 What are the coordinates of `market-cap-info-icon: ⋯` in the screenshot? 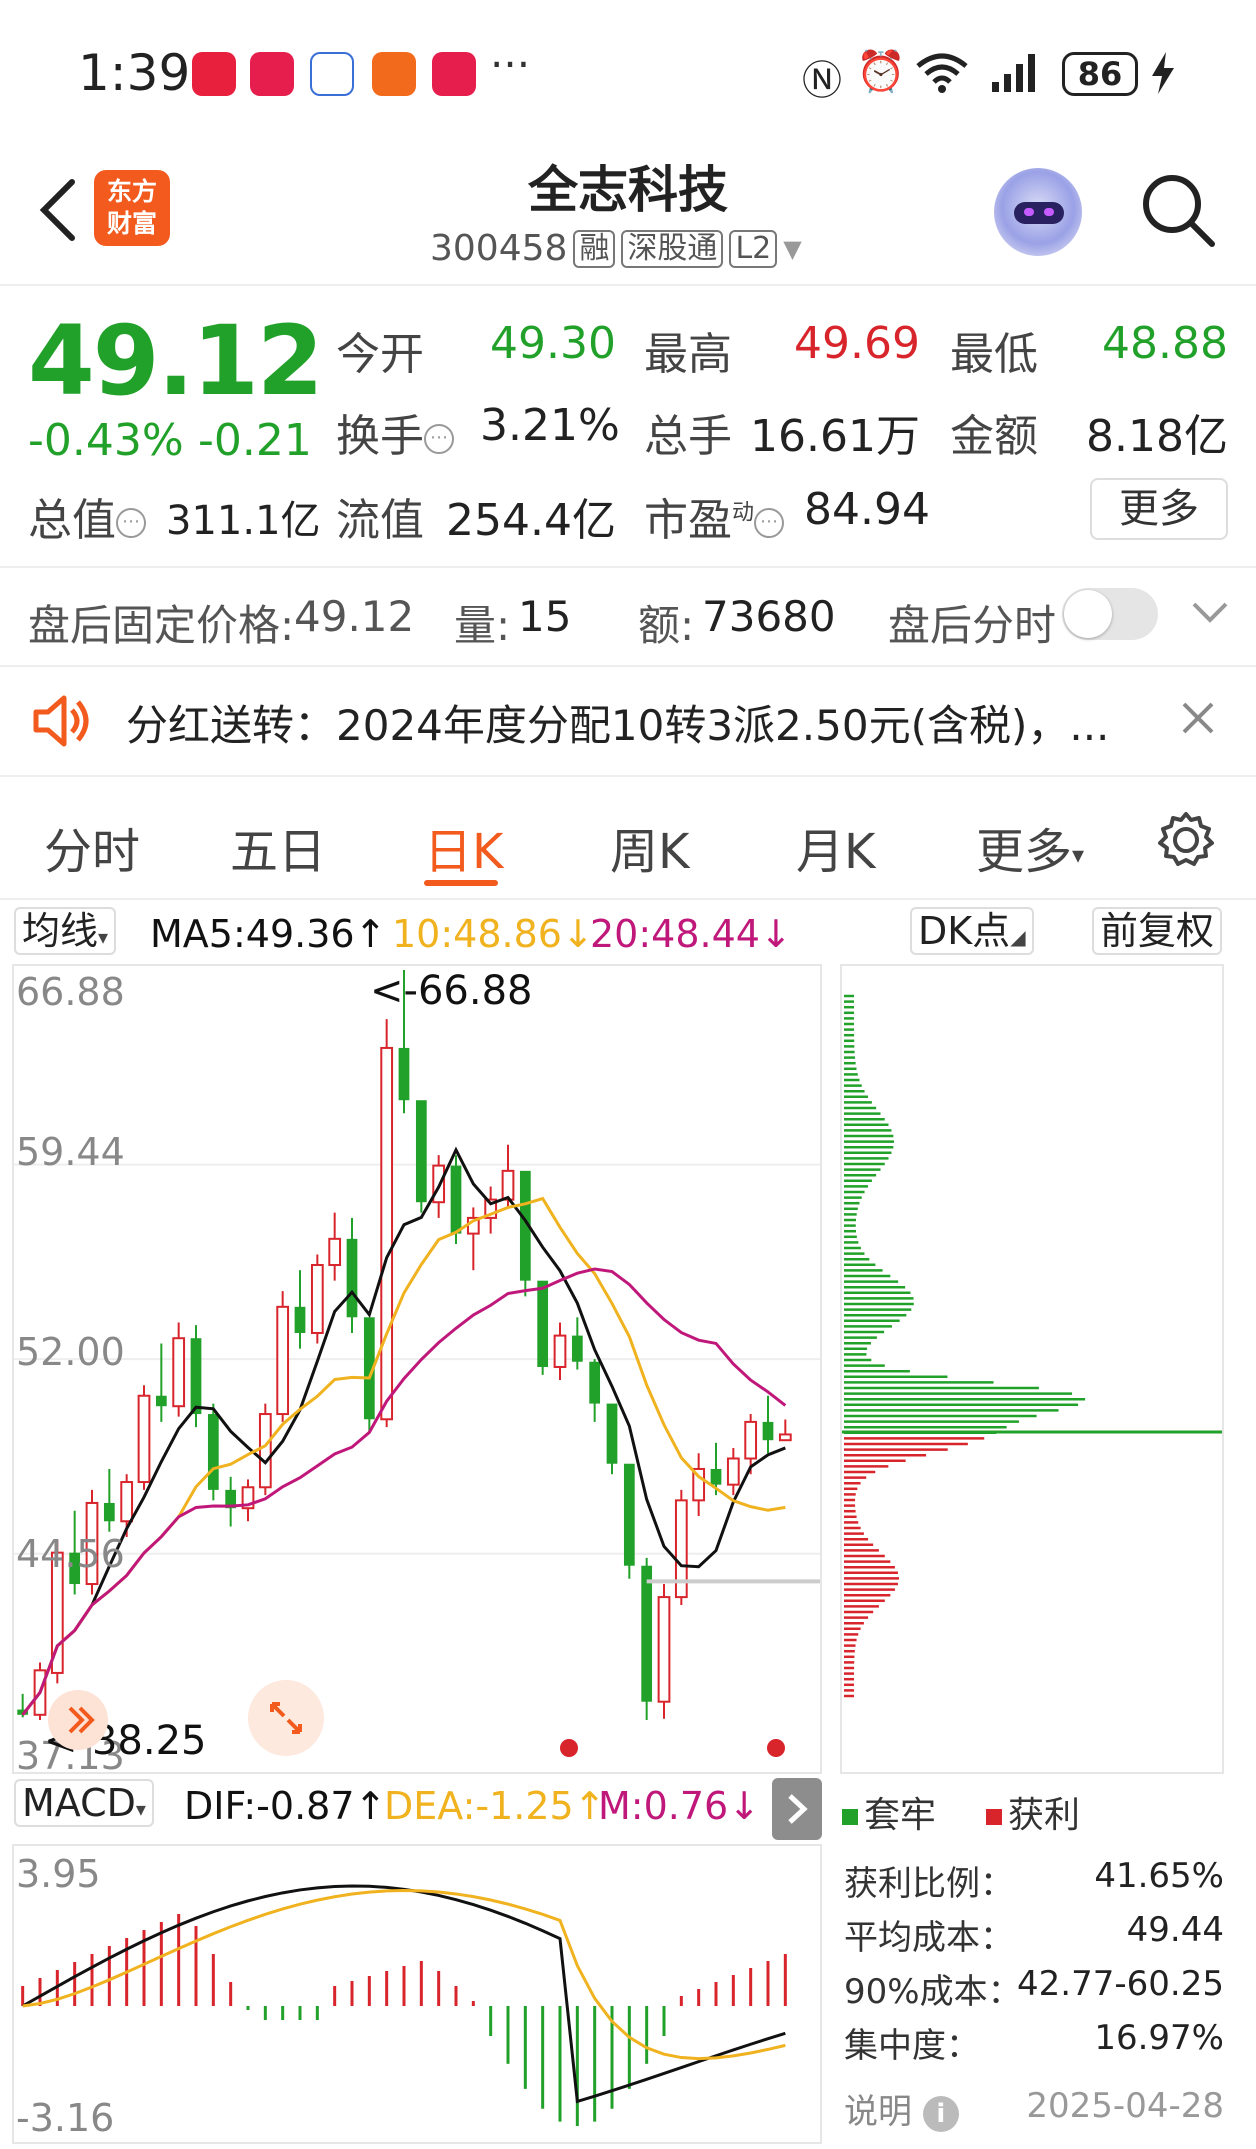 It's located at (131, 523).